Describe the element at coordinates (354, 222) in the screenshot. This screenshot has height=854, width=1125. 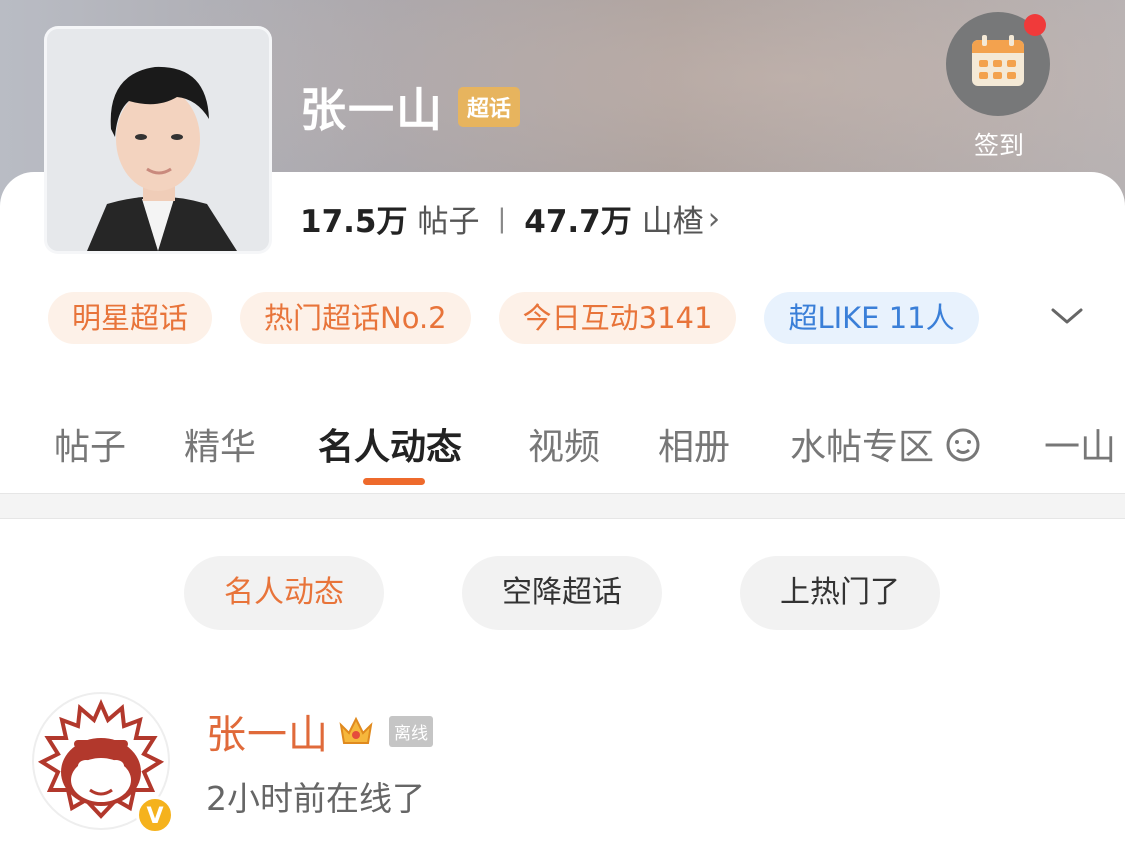
I see `posts-count: 17.5万` at that location.